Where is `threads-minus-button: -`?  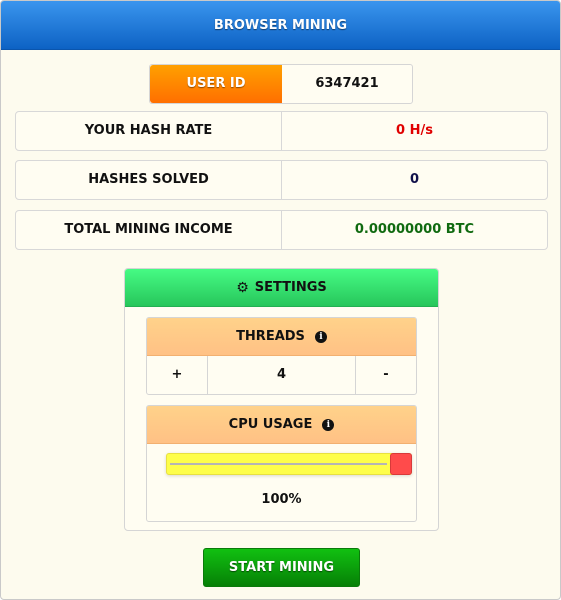
threads-minus-button: - is located at coordinates (386, 375).